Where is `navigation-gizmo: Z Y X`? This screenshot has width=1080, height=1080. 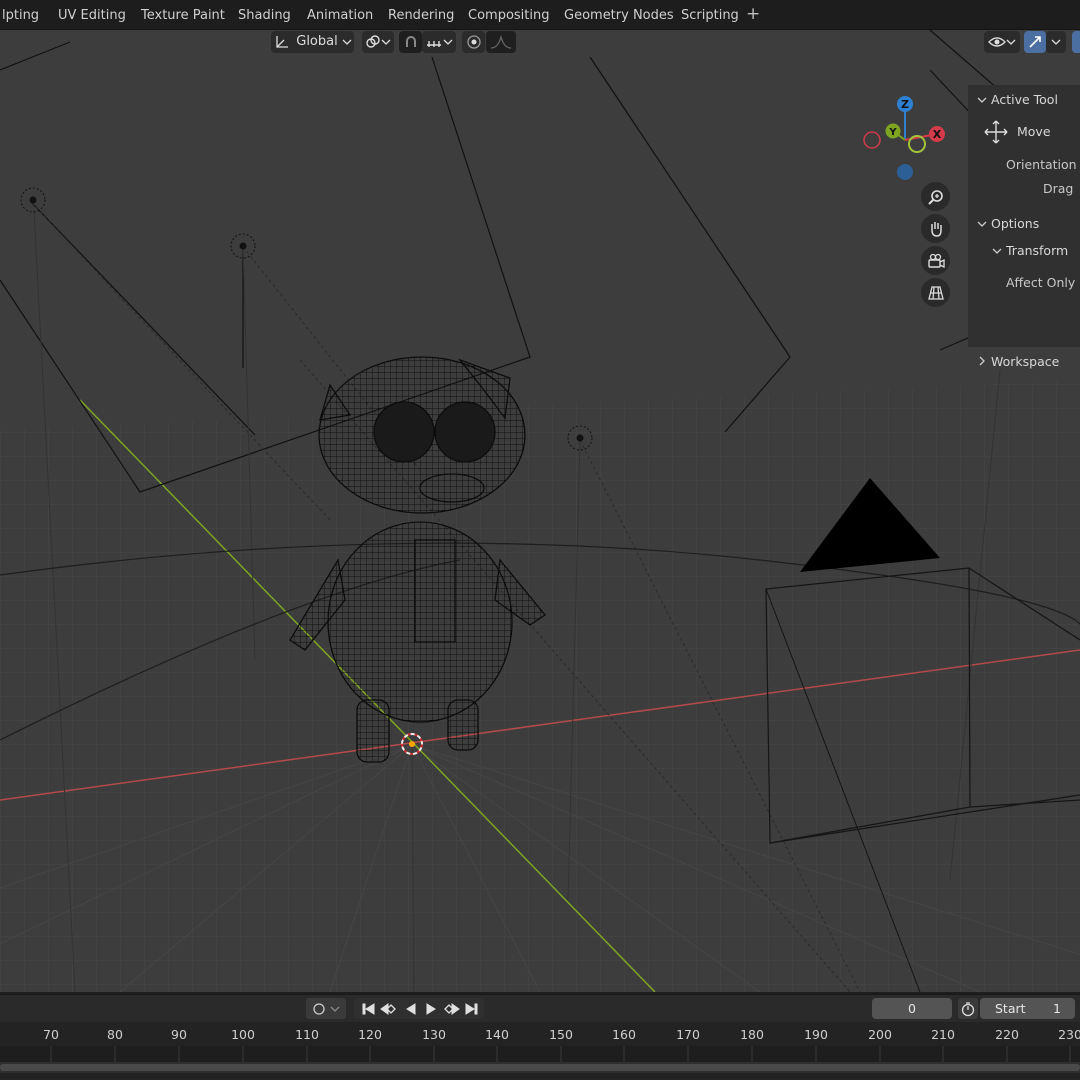
navigation-gizmo: Z Y X is located at coordinates (904, 138).